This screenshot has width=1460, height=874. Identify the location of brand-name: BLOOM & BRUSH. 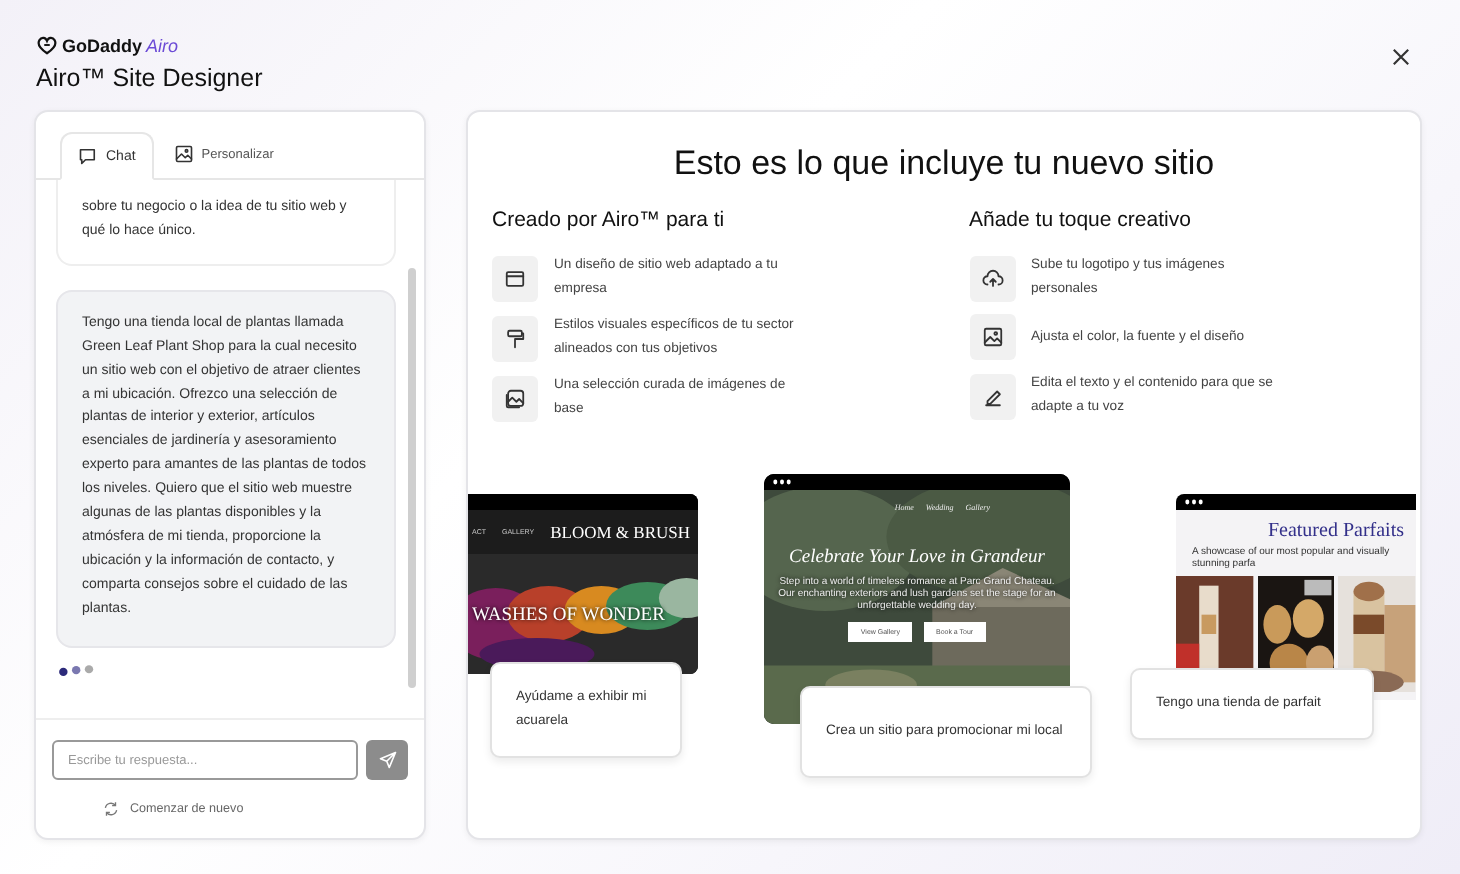
(620, 532).